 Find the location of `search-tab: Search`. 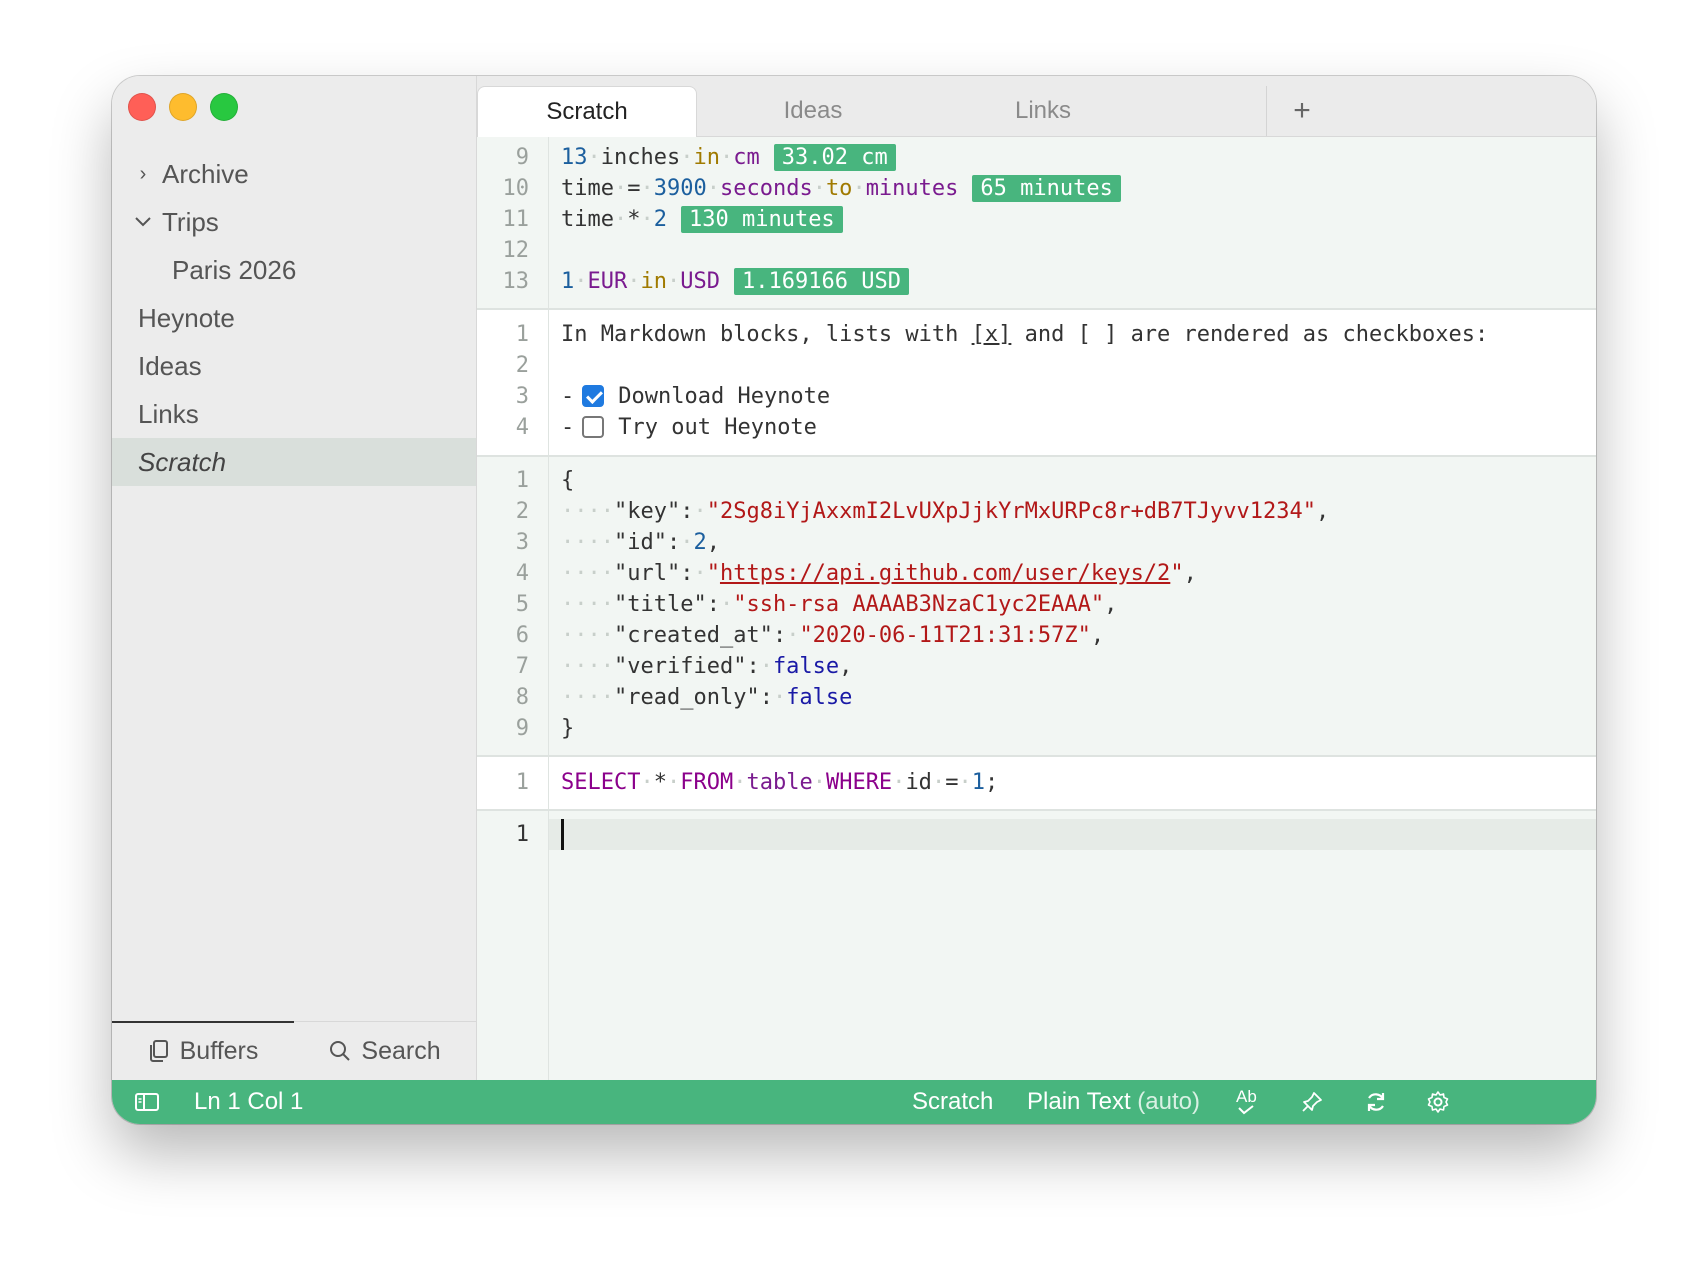

search-tab: Search is located at coordinates (385, 1051).